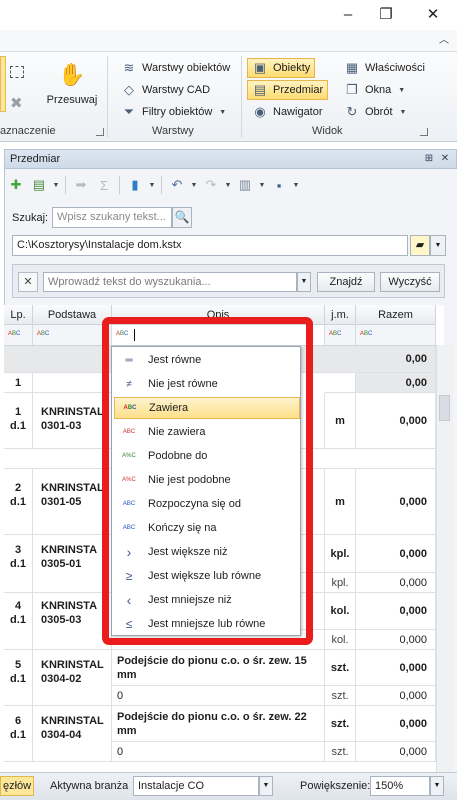  Describe the element at coordinates (72, 100) in the screenshot. I see `move-button-label: Przesuwaj` at that location.